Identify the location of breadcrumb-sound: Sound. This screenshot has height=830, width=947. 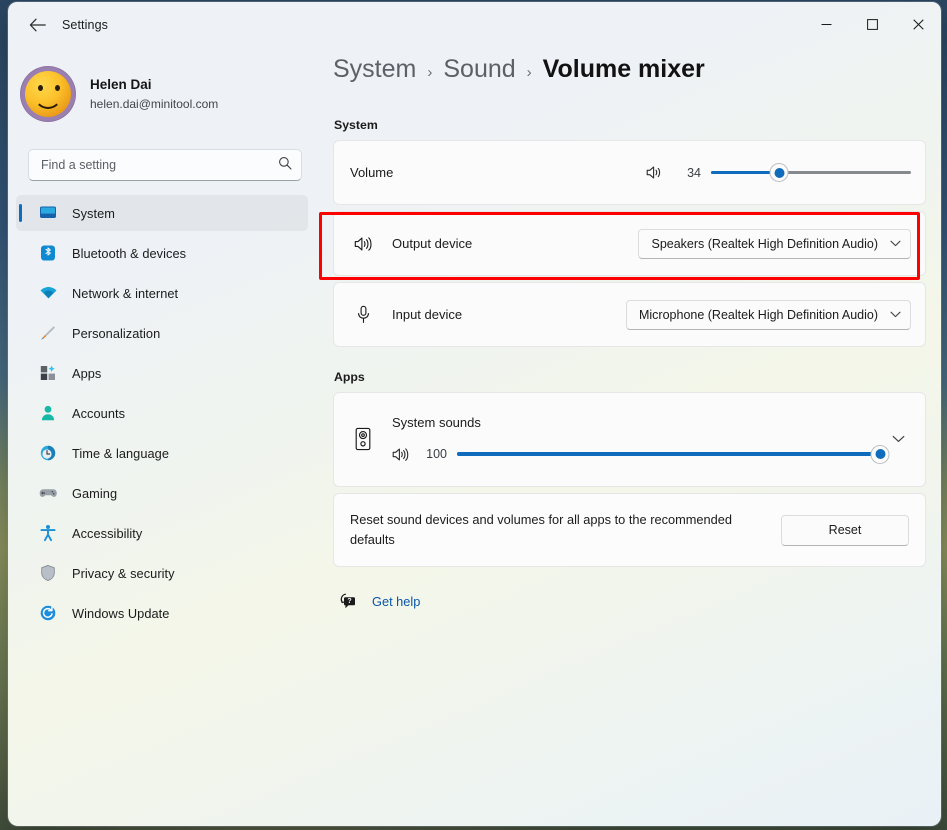
(479, 69).